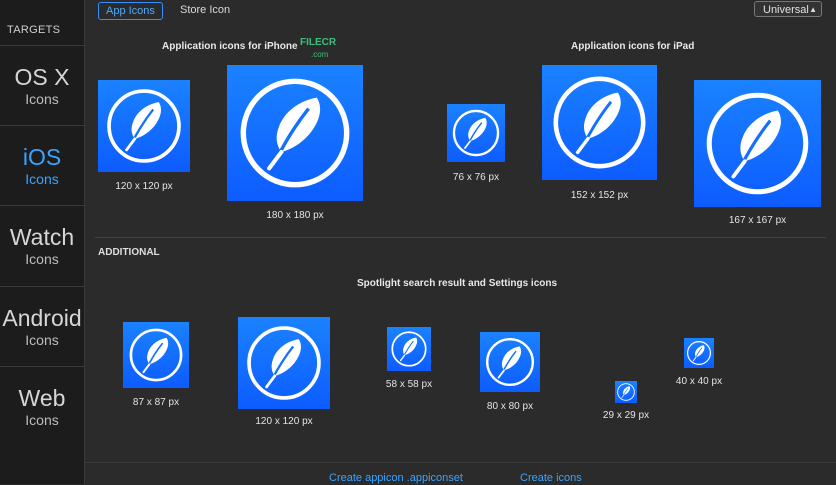 The height and width of the screenshot is (485, 836). I want to click on icon-size-label: 29 x 29 px, so click(626, 415).